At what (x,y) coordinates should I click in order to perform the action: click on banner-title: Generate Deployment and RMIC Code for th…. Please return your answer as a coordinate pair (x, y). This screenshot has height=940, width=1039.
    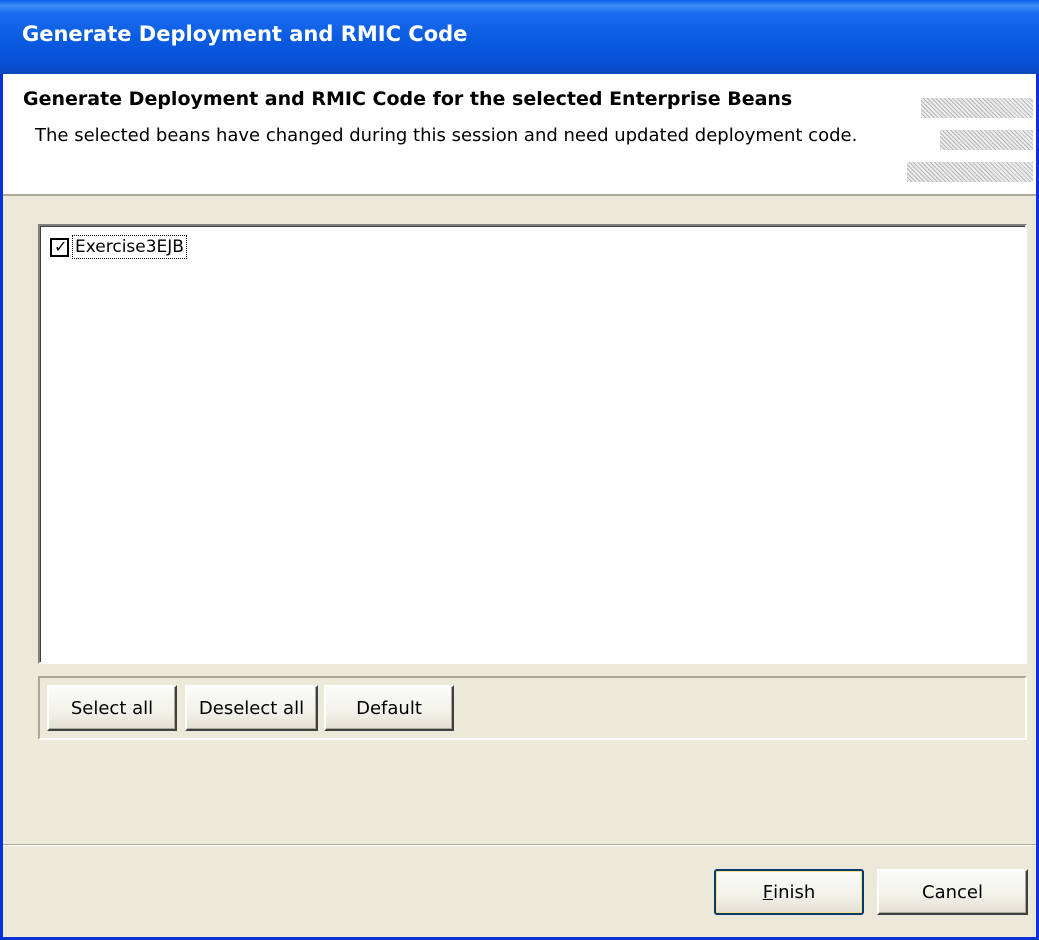
    Looking at the image, I should click on (408, 99).